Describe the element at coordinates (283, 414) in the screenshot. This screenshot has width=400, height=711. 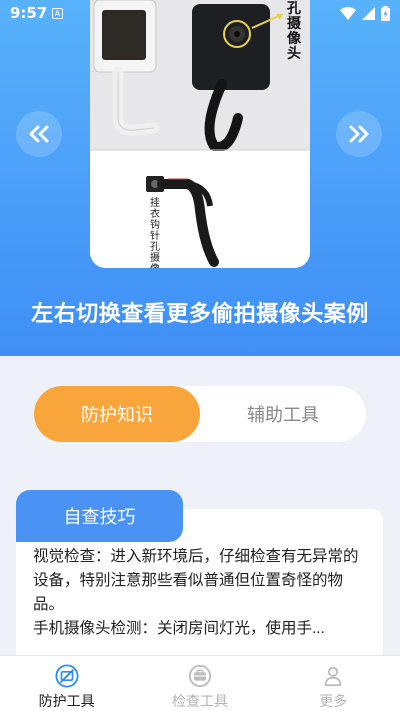
I see `tab-helper-tools: 辅助工具` at that location.